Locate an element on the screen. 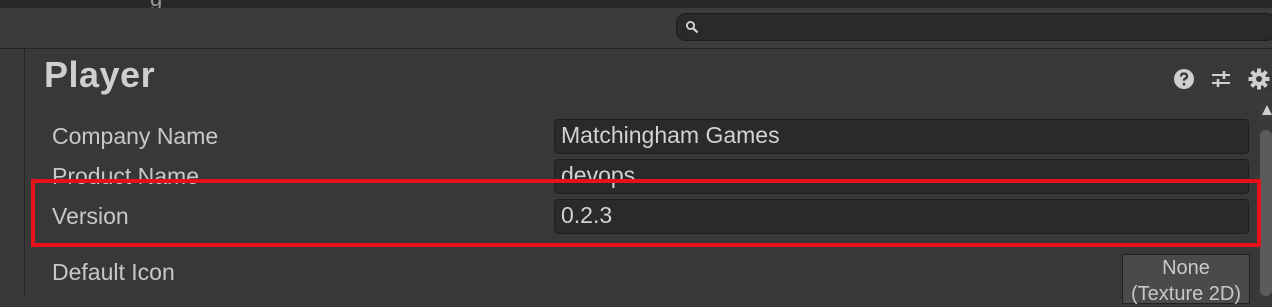  default-icon-label: Default Icon is located at coordinates (113, 272).